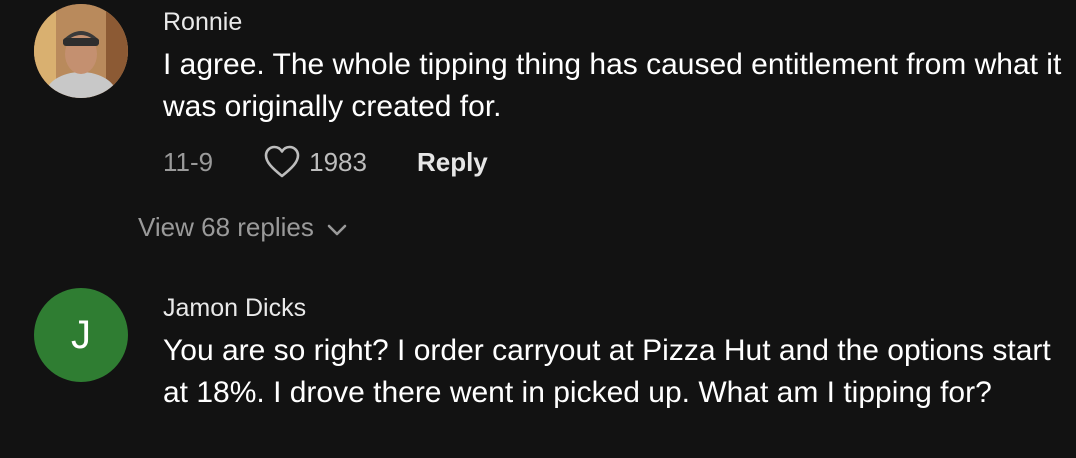 This screenshot has height=458, width=1076. I want to click on heart-icon, so click(282, 162).